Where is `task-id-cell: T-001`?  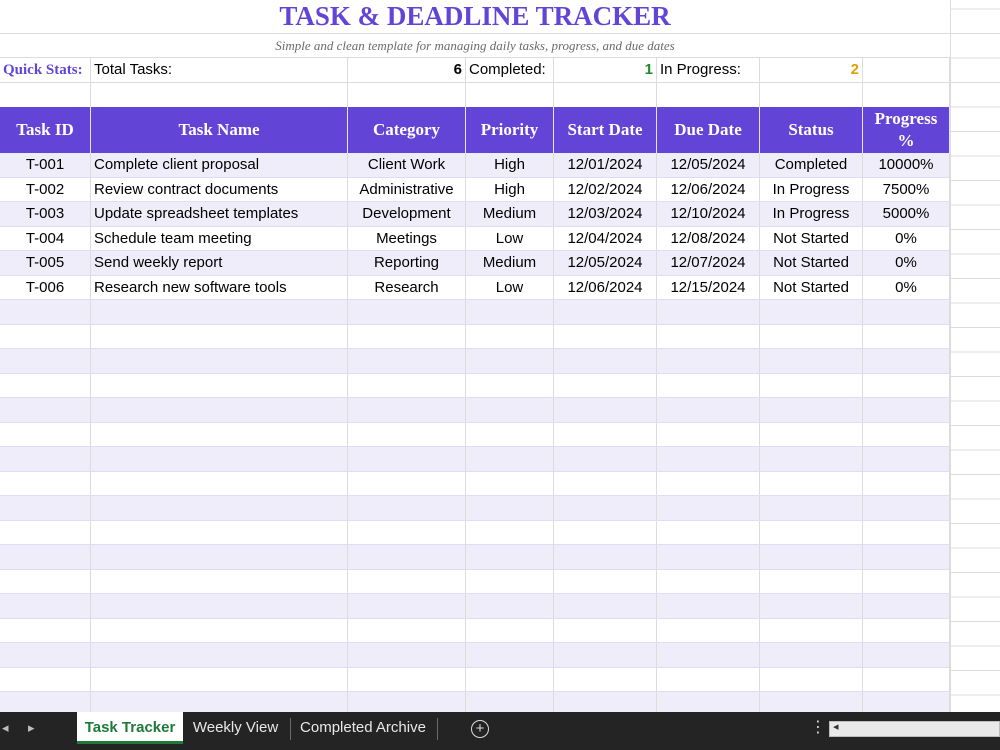
task-id-cell: T-001 is located at coordinates (45, 165).